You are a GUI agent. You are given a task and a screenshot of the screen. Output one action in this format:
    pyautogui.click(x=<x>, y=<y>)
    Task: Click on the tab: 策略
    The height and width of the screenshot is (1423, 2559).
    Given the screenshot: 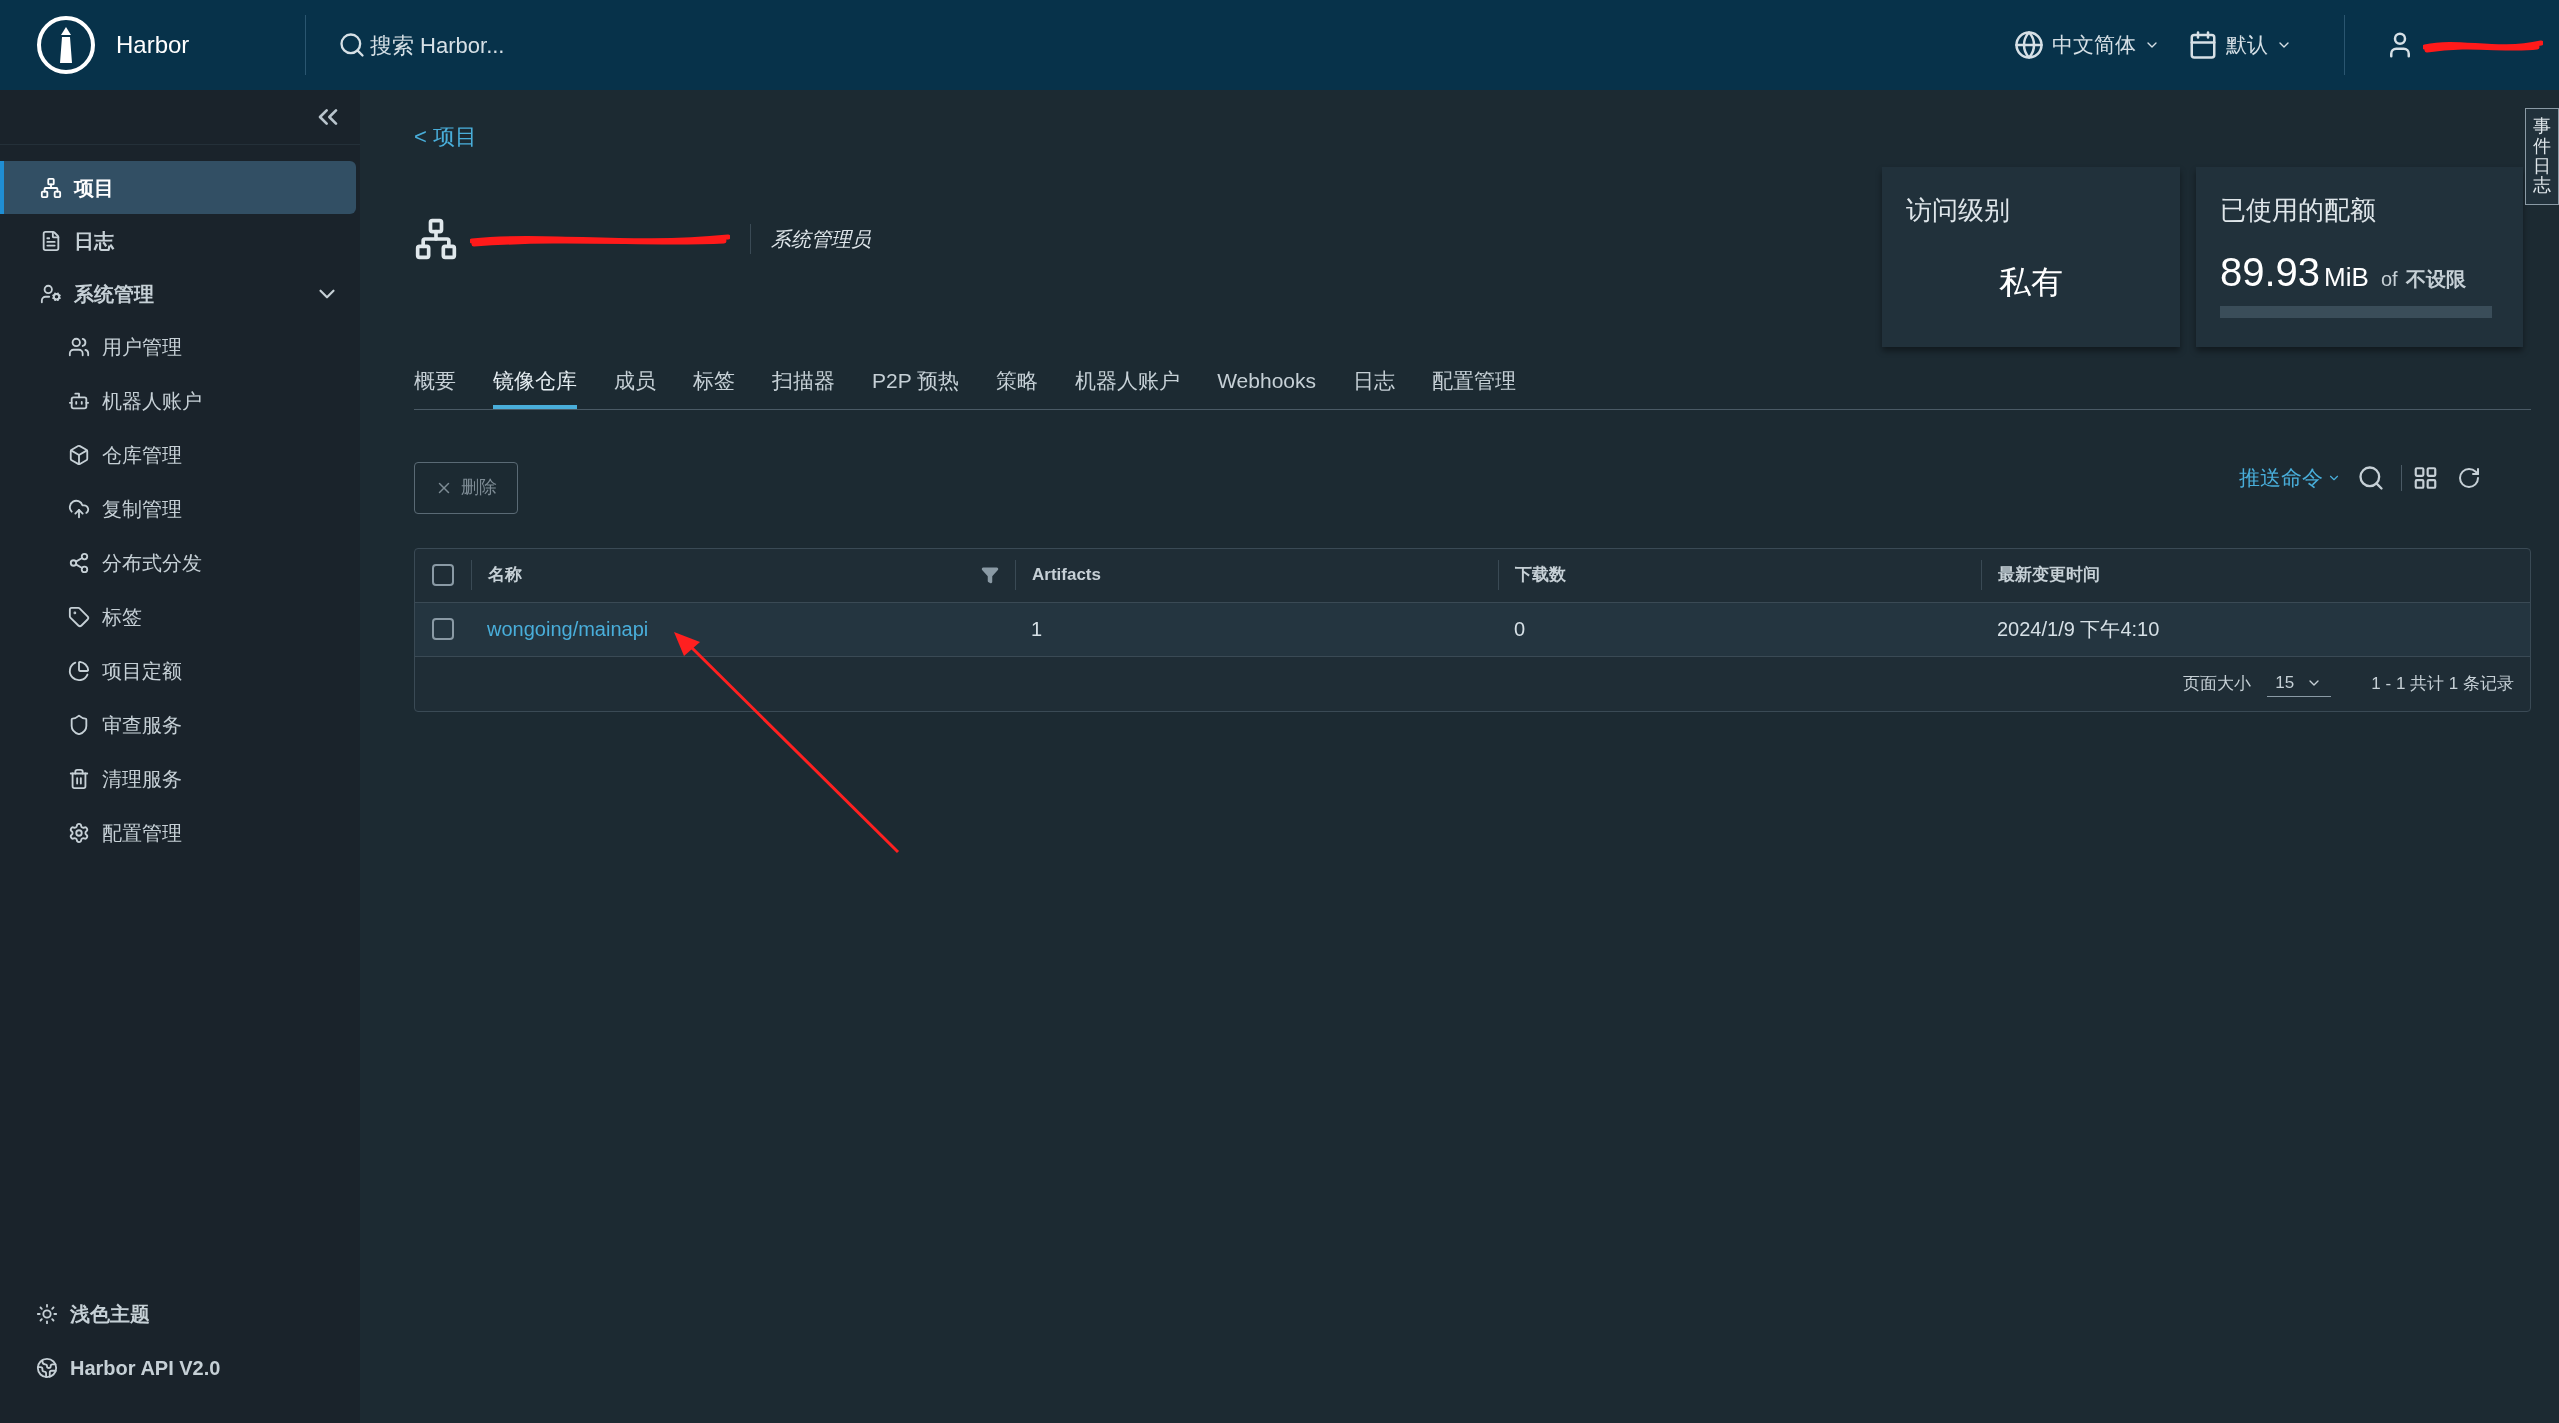 What is the action you would take?
    pyautogui.click(x=1017, y=387)
    